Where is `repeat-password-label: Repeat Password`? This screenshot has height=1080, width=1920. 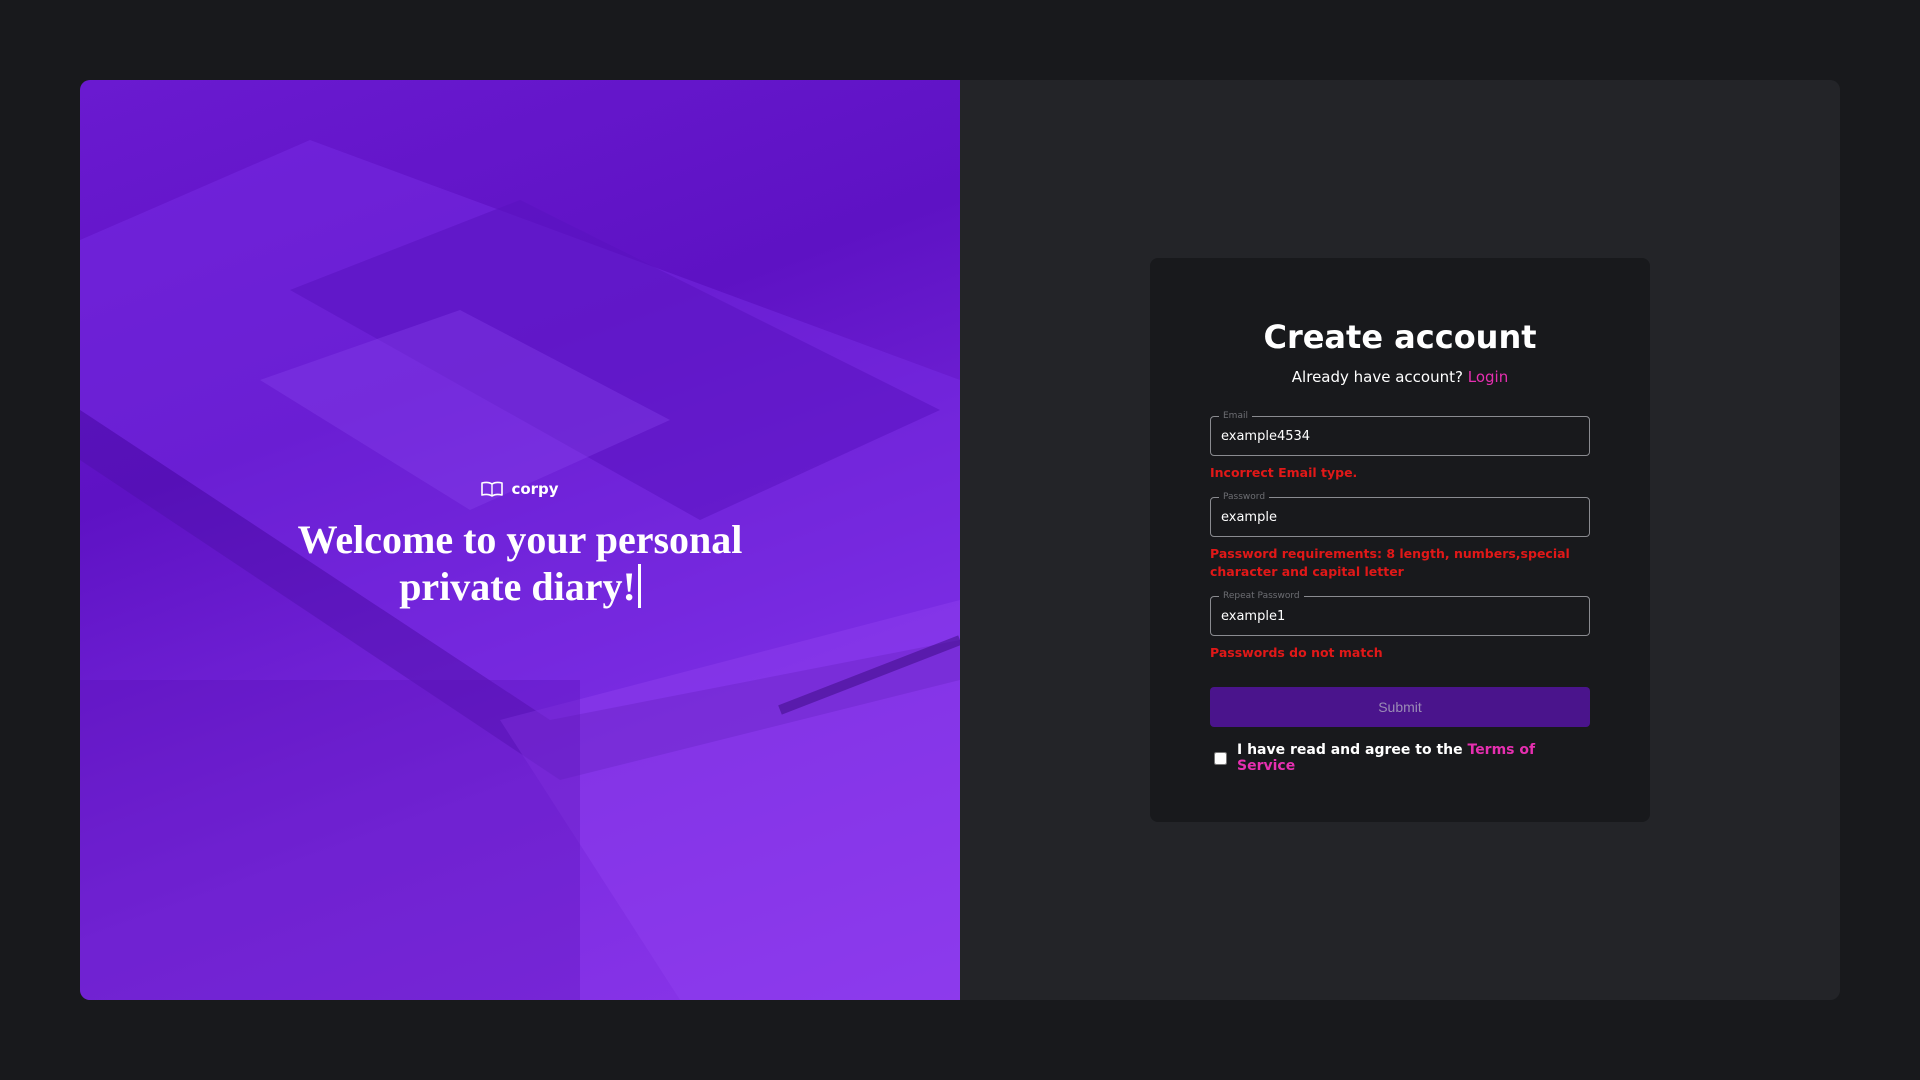 repeat-password-label: Repeat Password is located at coordinates (1261, 596).